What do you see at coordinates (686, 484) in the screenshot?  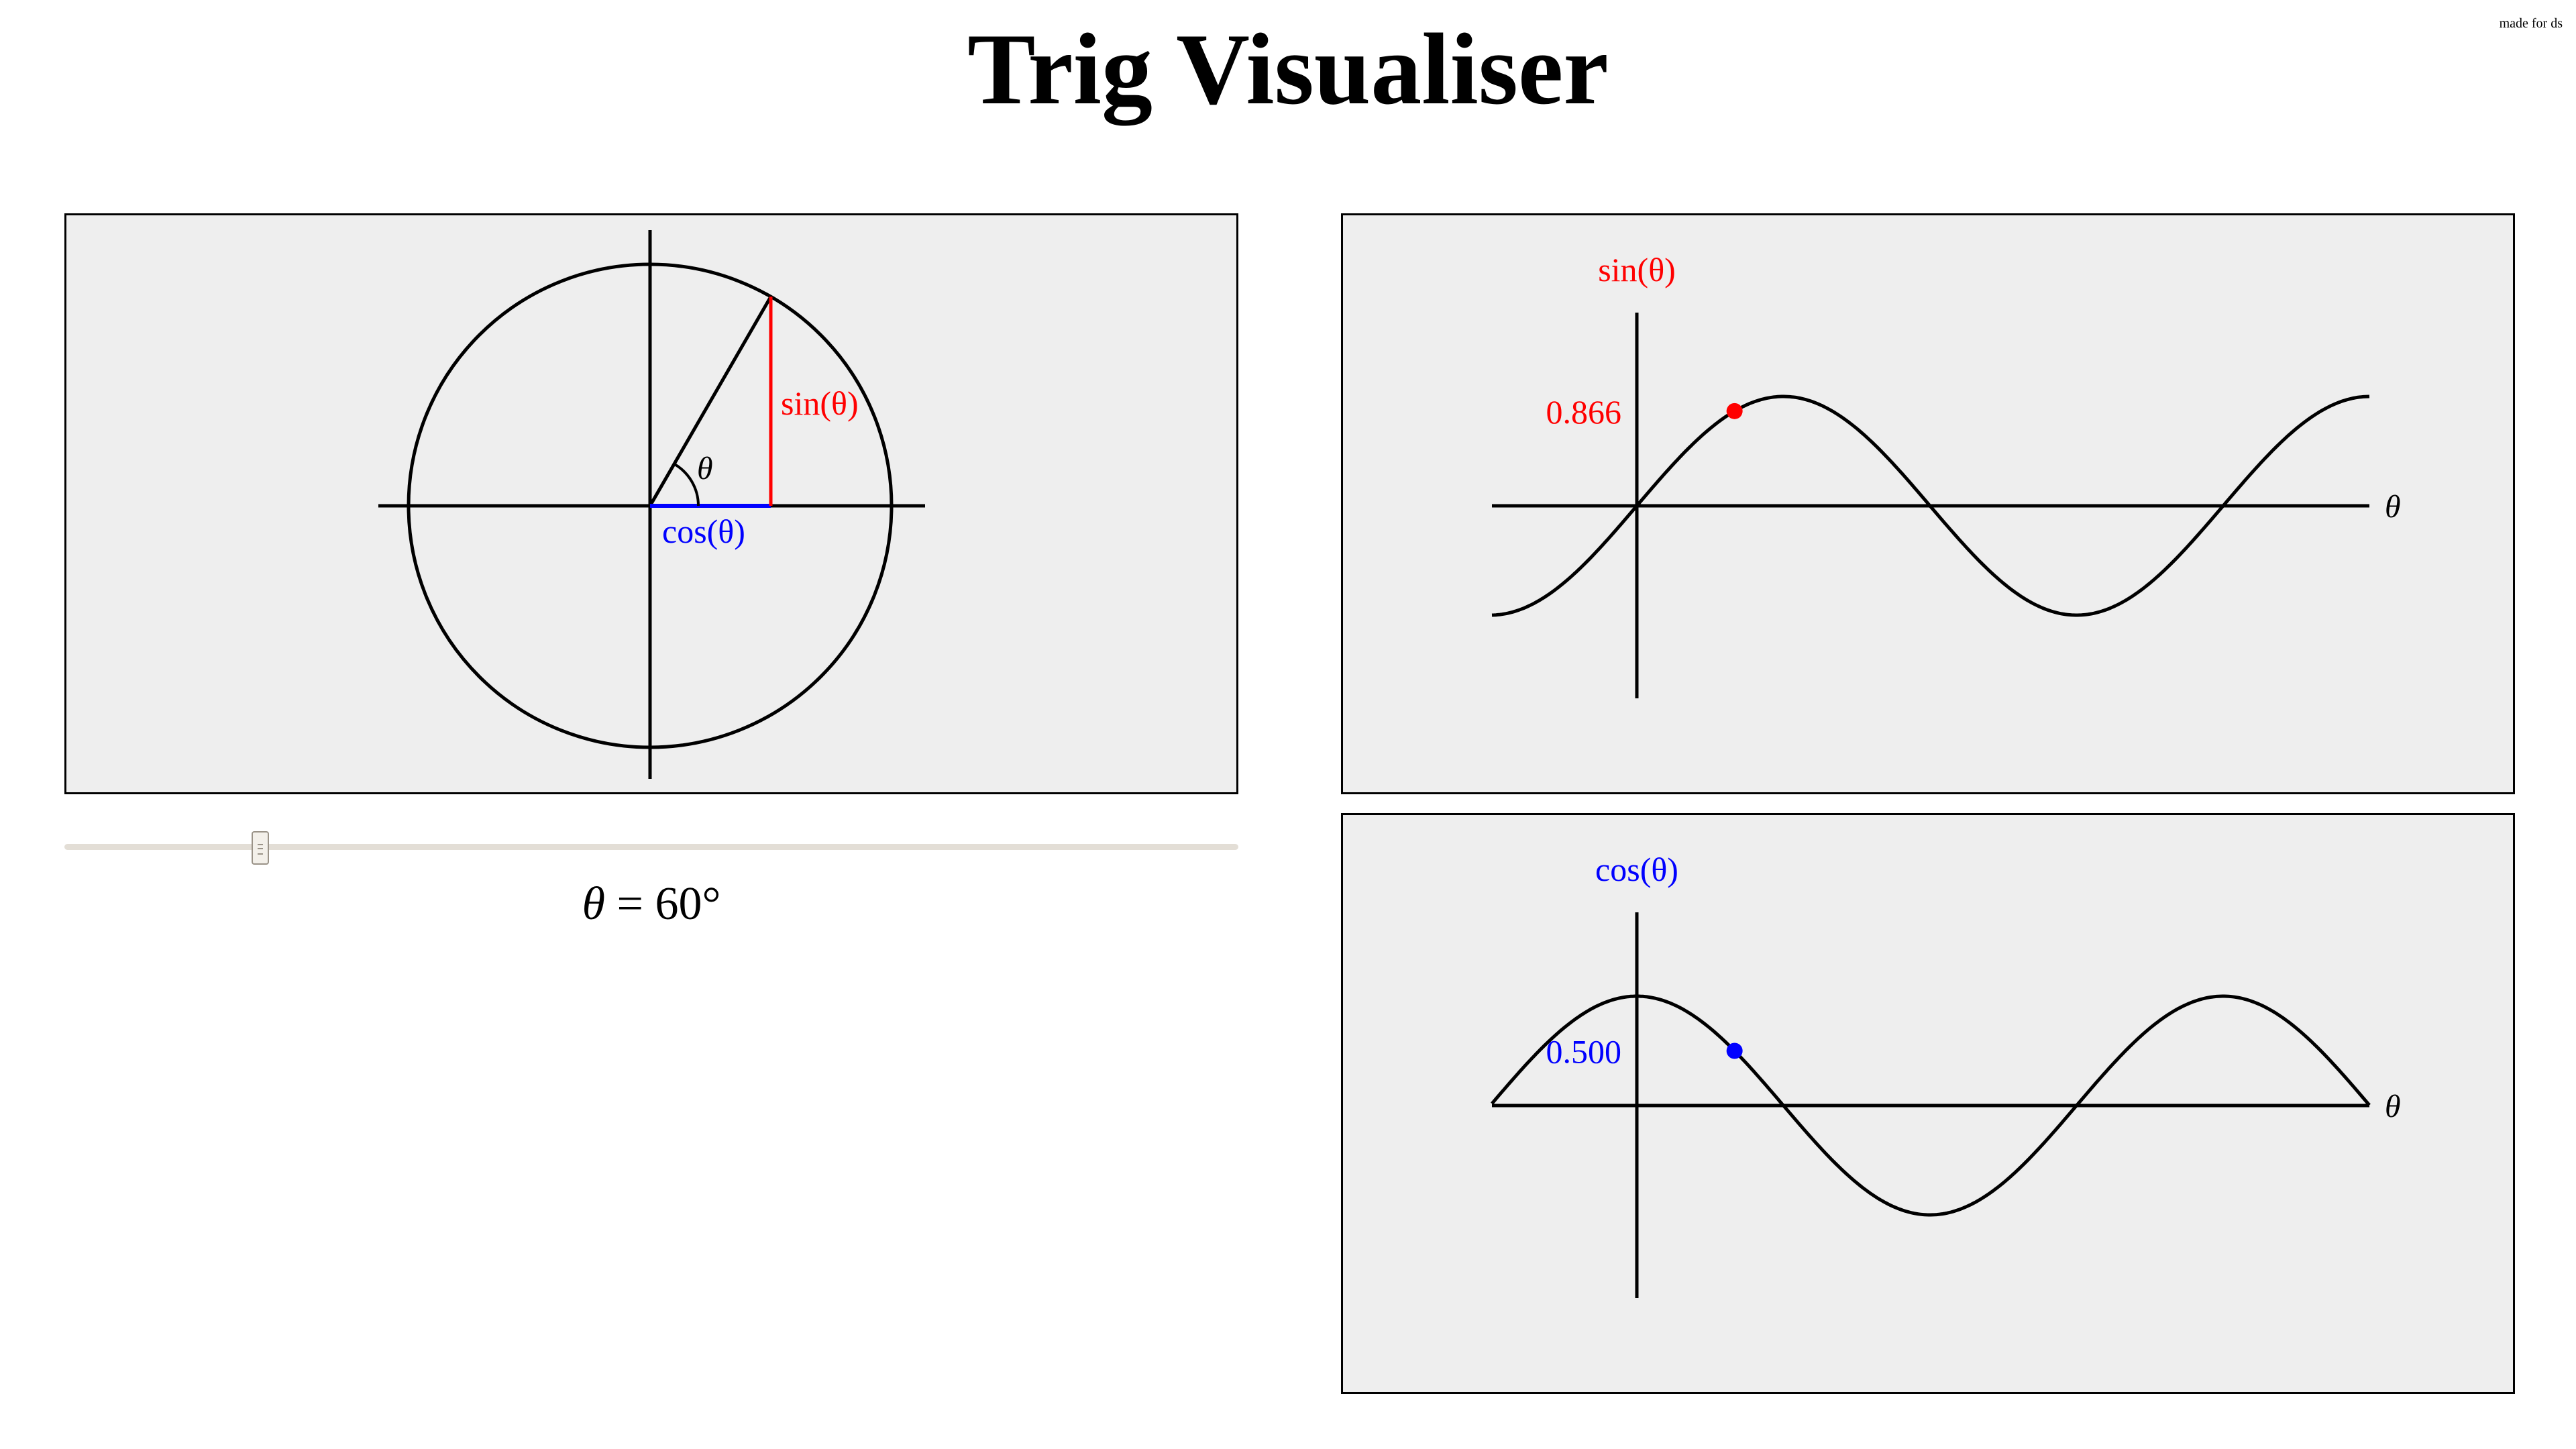 I see `angle-arc` at bounding box center [686, 484].